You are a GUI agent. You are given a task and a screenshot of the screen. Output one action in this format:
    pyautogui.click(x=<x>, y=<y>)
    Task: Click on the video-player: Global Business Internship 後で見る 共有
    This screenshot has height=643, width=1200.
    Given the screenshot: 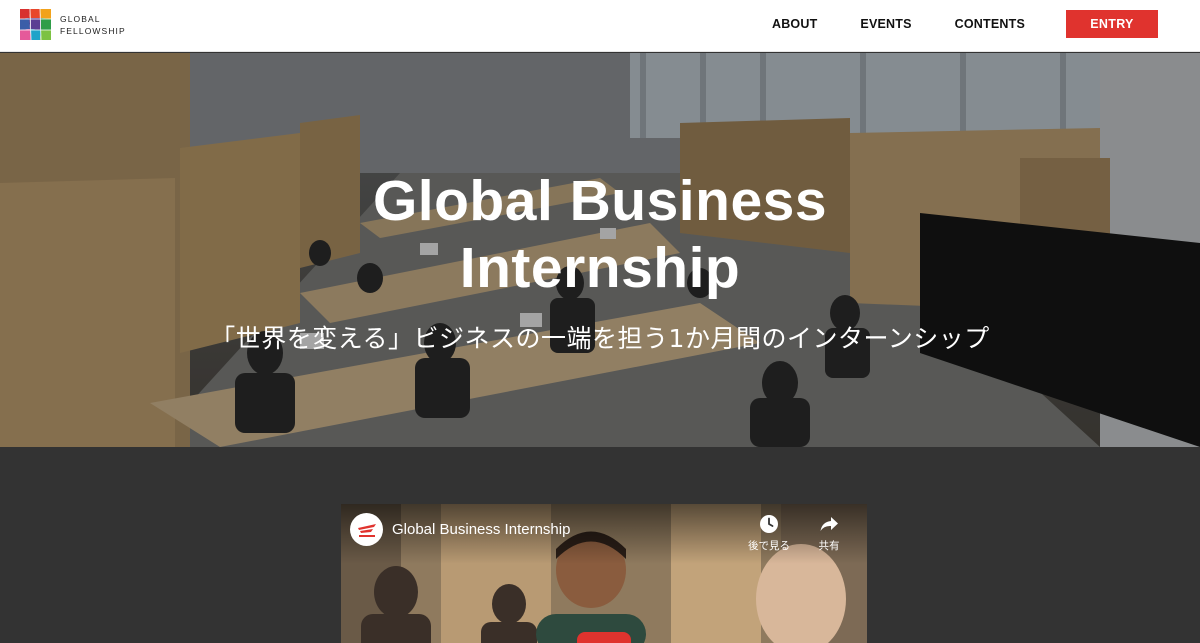 What is the action you would take?
    pyautogui.click(x=604, y=573)
    